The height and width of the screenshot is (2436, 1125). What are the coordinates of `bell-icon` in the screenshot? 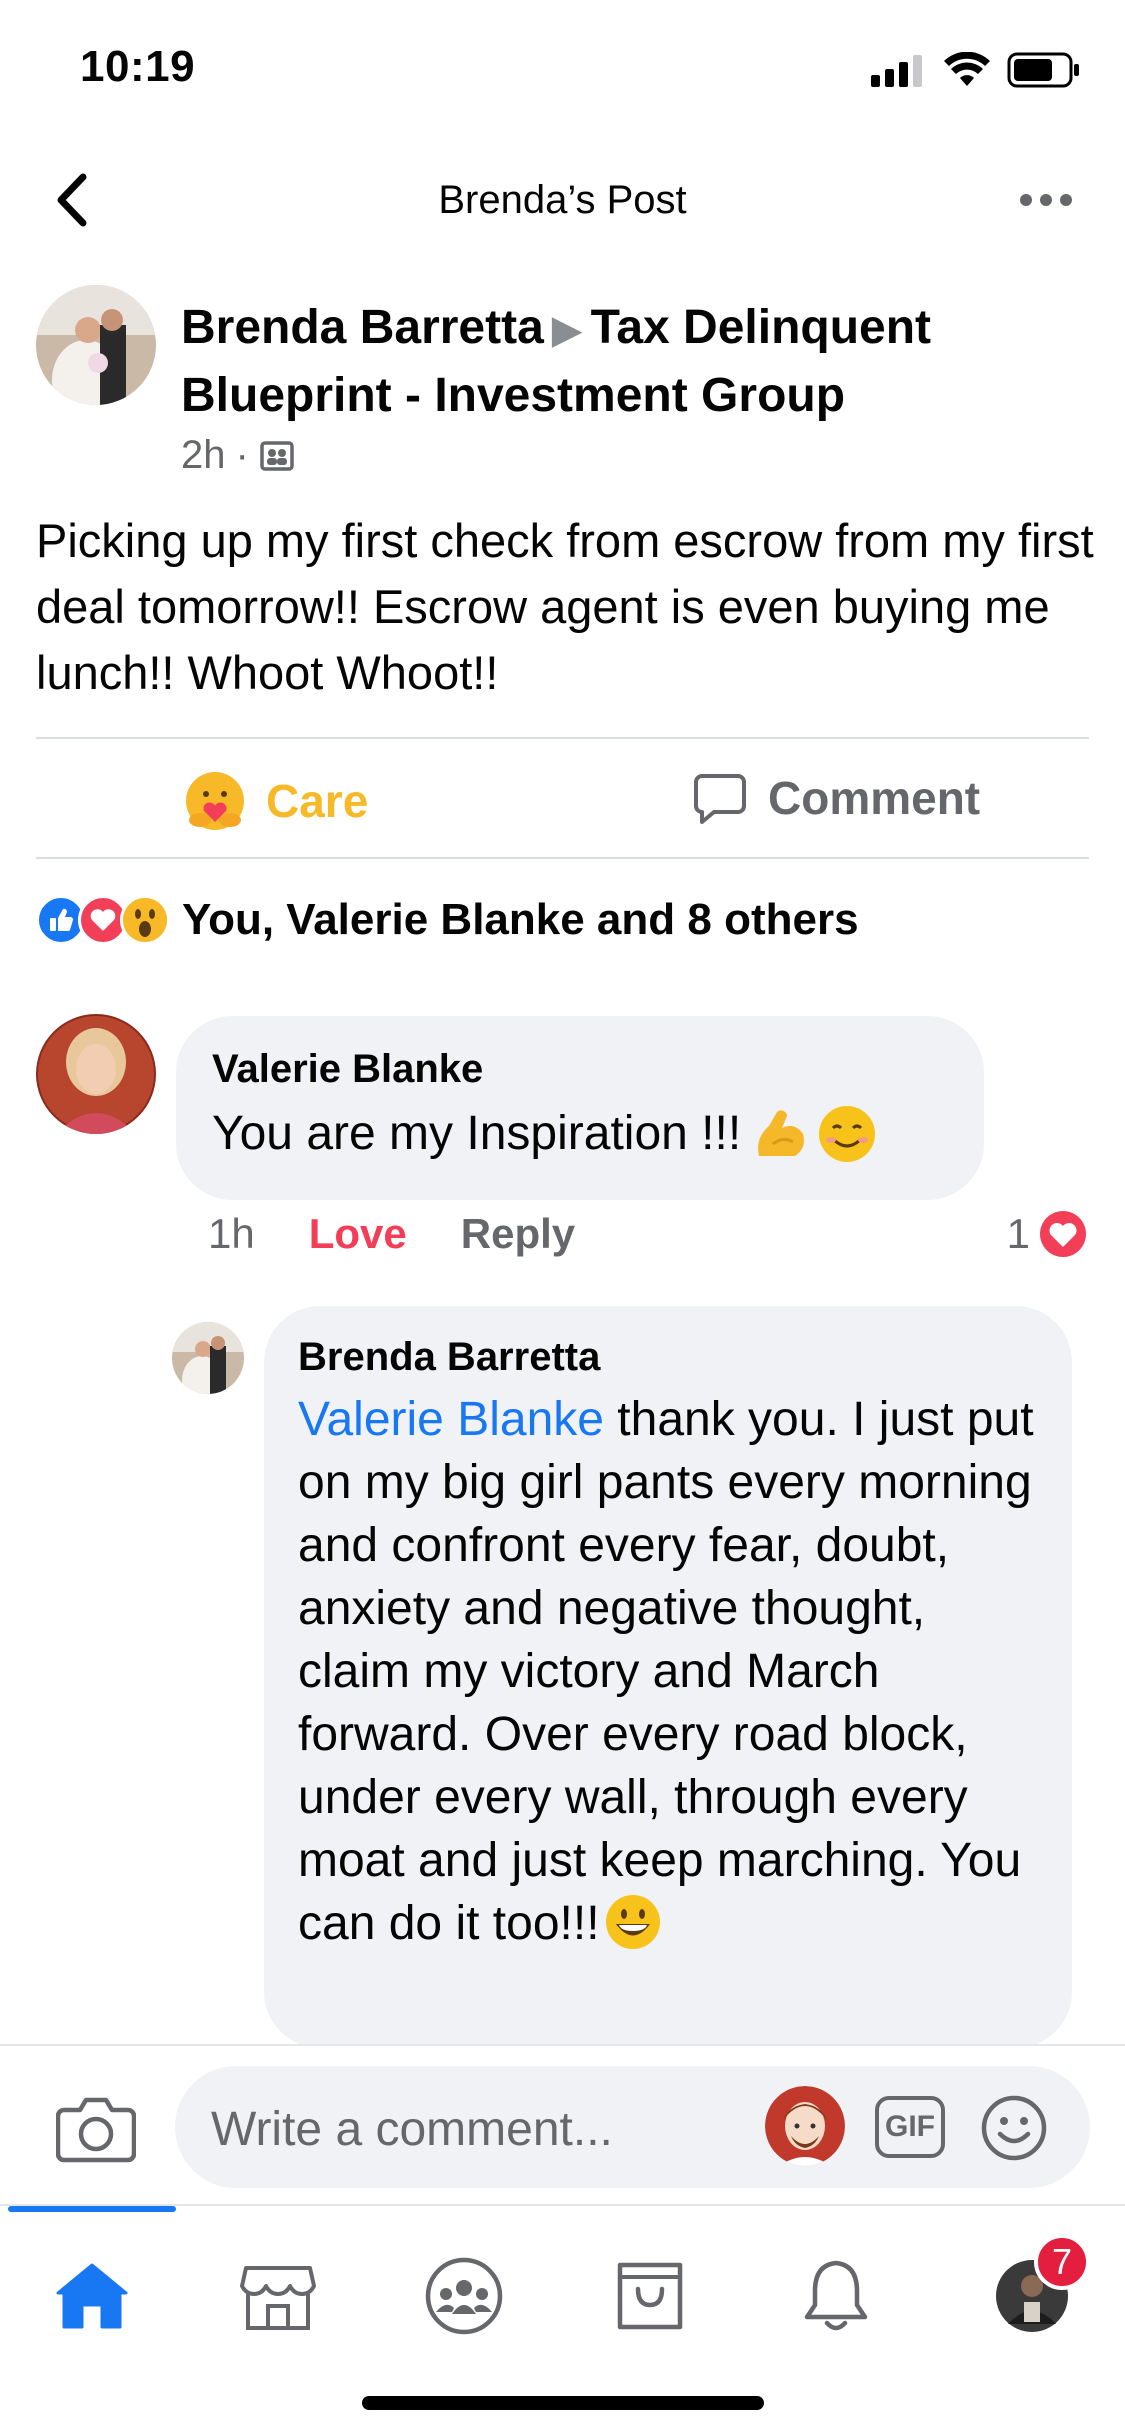 It's located at (836, 2295).